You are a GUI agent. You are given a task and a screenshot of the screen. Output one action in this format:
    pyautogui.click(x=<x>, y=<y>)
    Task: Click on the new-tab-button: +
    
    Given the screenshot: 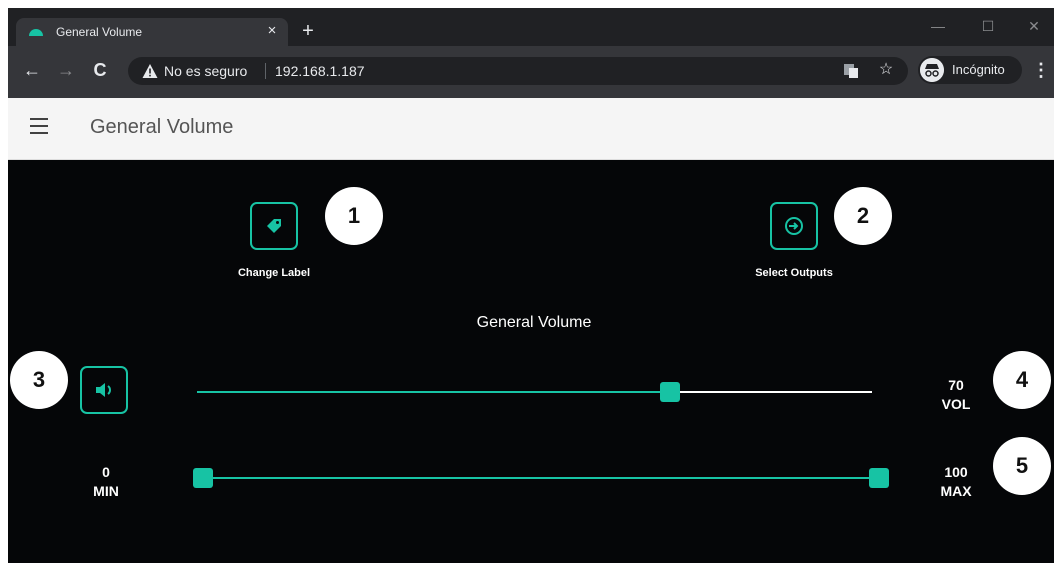 What is the action you would take?
    pyautogui.click(x=308, y=31)
    